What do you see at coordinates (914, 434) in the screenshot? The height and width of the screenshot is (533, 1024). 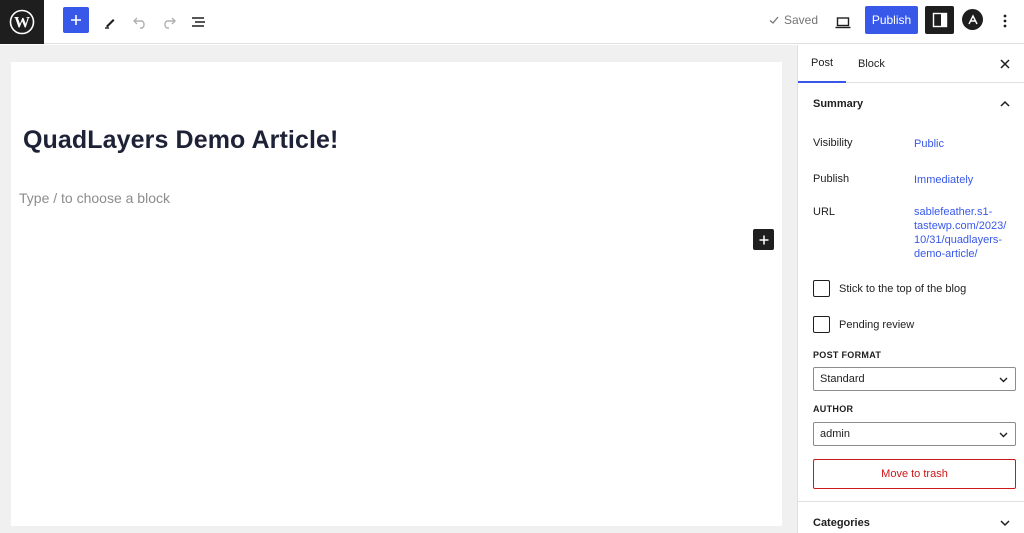 I see `author-select: admin` at bounding box center [914, 434].